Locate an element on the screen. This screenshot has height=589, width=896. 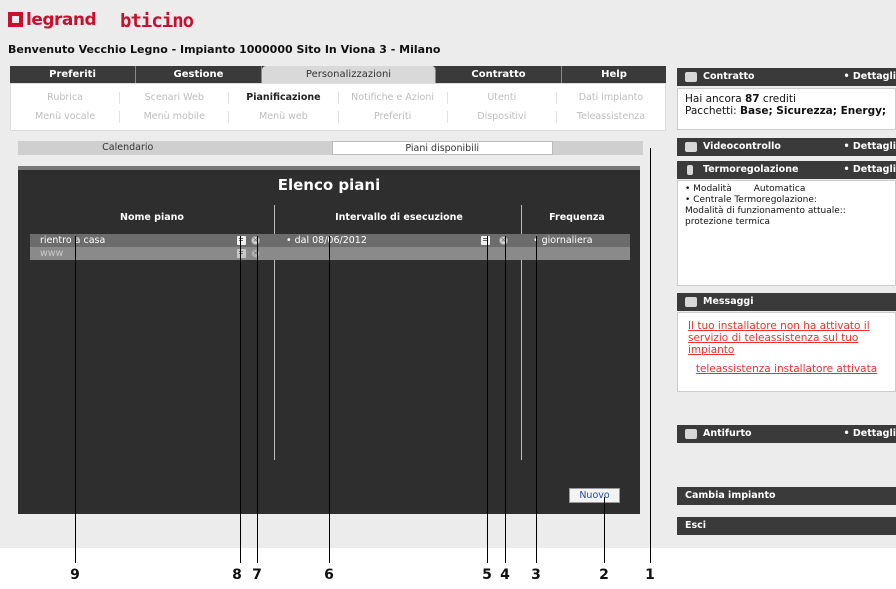
plan-frequency: • giornaliera is located at coordinates (563, 240).